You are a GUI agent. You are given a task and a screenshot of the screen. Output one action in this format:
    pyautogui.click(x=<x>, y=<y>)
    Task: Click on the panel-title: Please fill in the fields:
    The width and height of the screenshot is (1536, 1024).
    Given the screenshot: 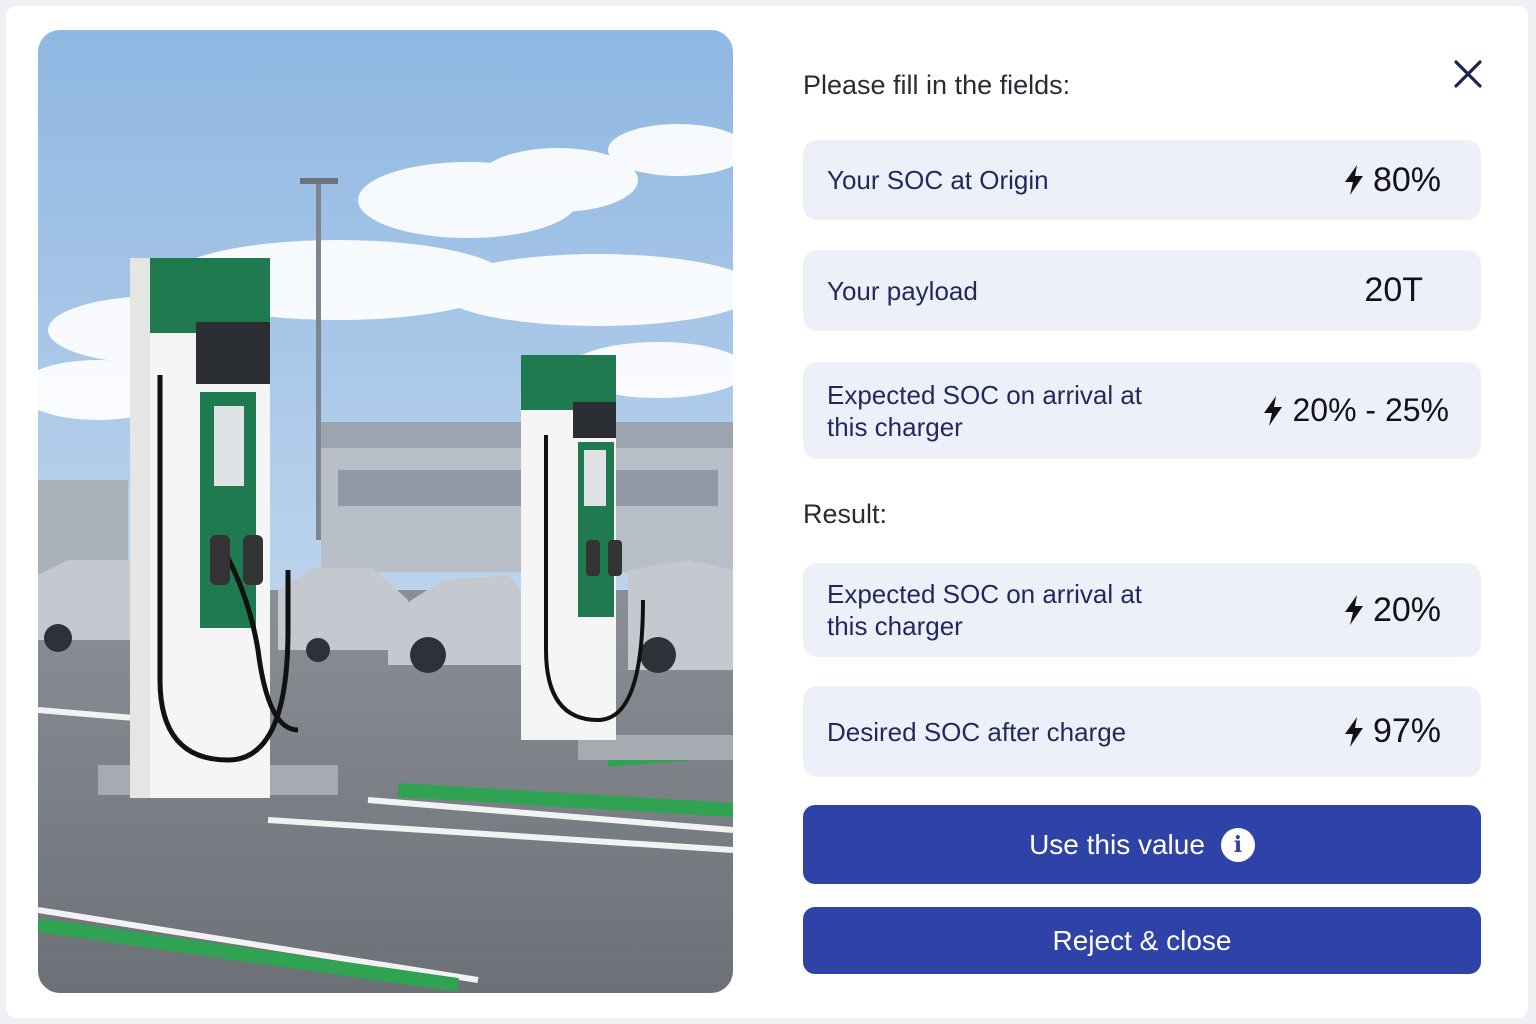 What is the action you would take?
    pyautogui.click(x=937, y=85)
    